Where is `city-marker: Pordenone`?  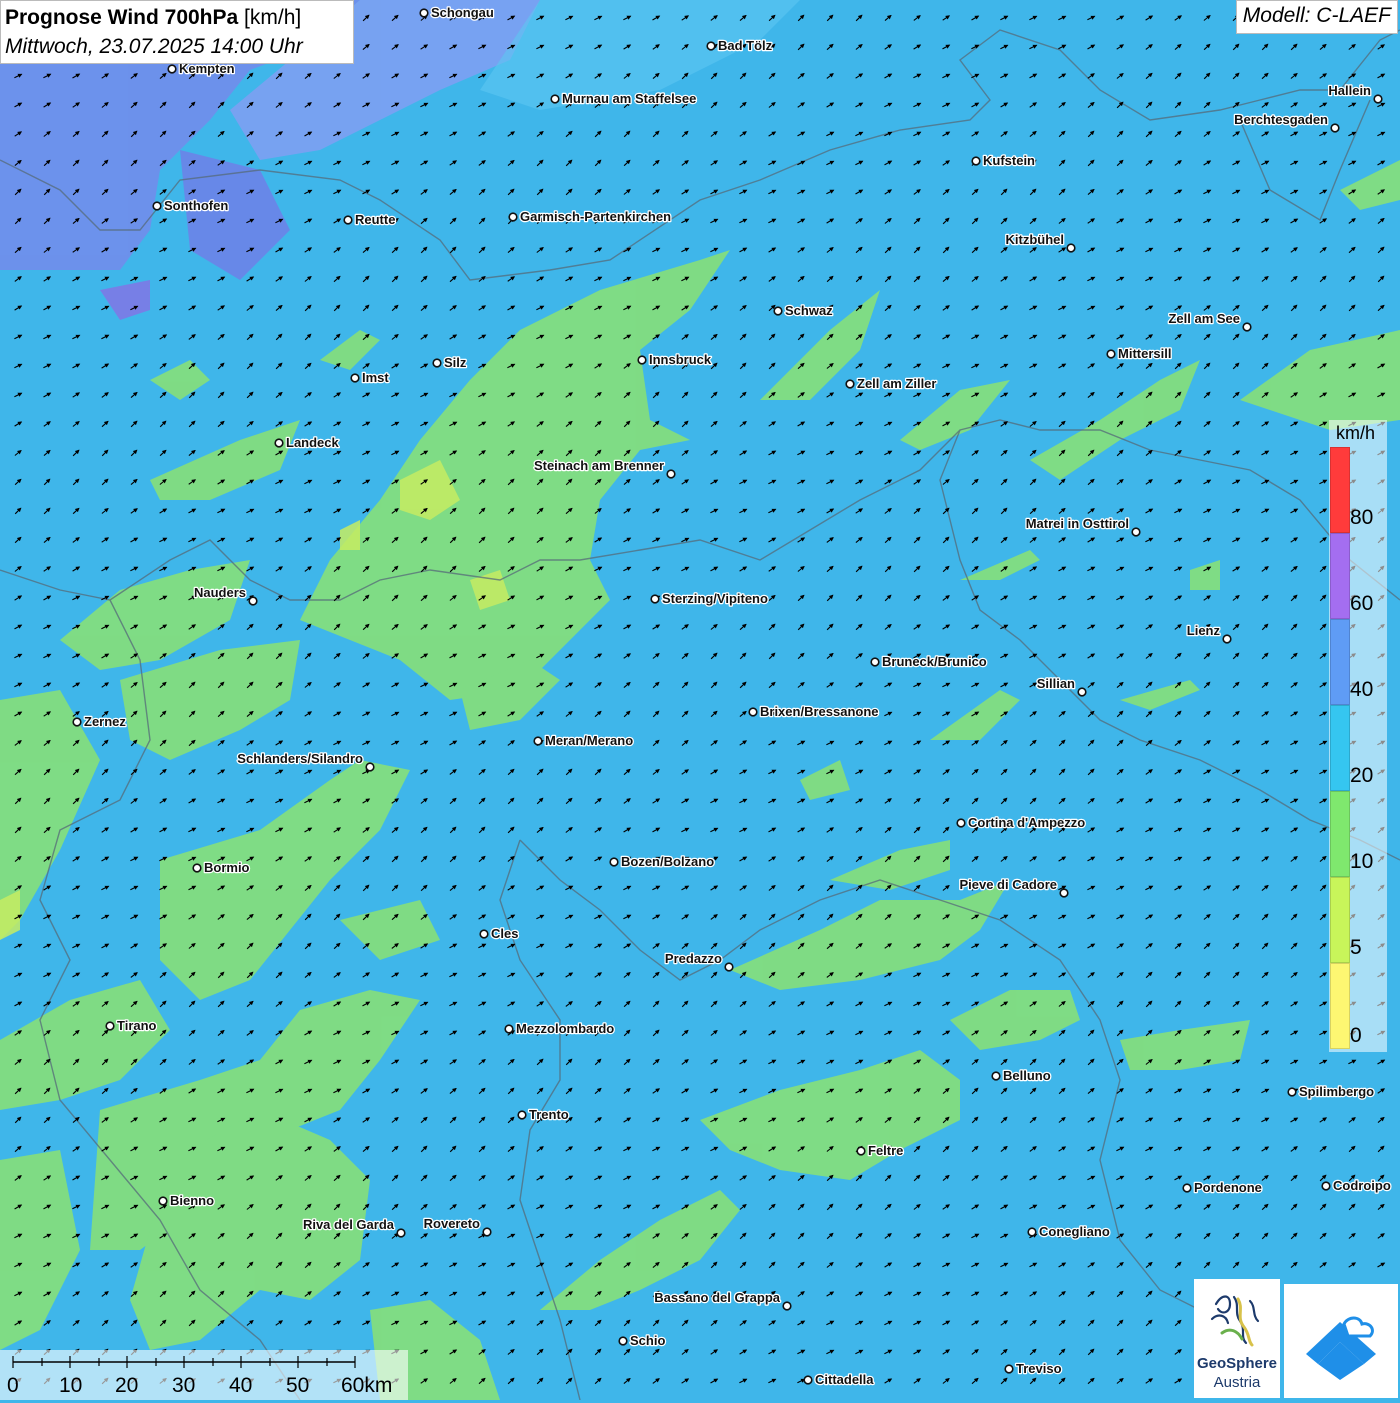
city-marker: Pordenone is located at coordinates (1222, 1187).